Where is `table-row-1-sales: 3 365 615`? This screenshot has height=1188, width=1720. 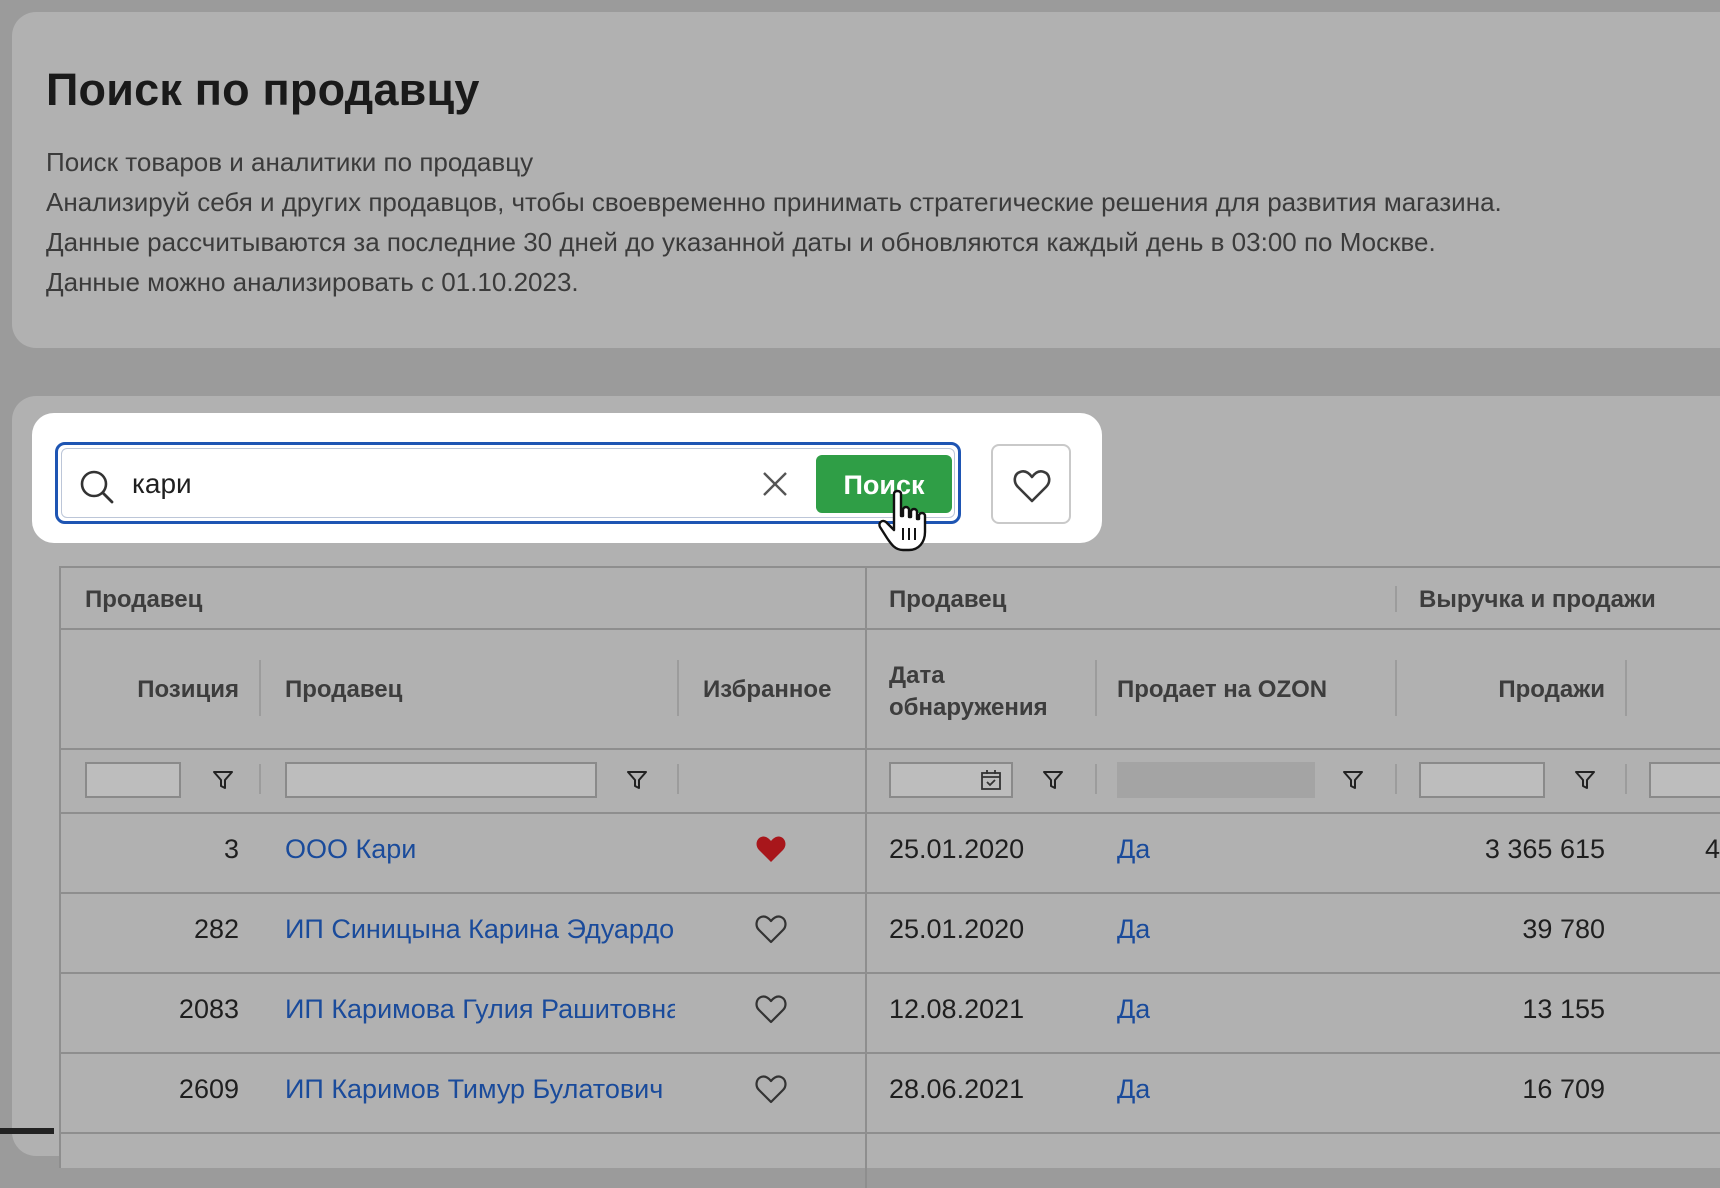
table-row-1-sales: 3 365 615 is located at coordinates (1544, 849).